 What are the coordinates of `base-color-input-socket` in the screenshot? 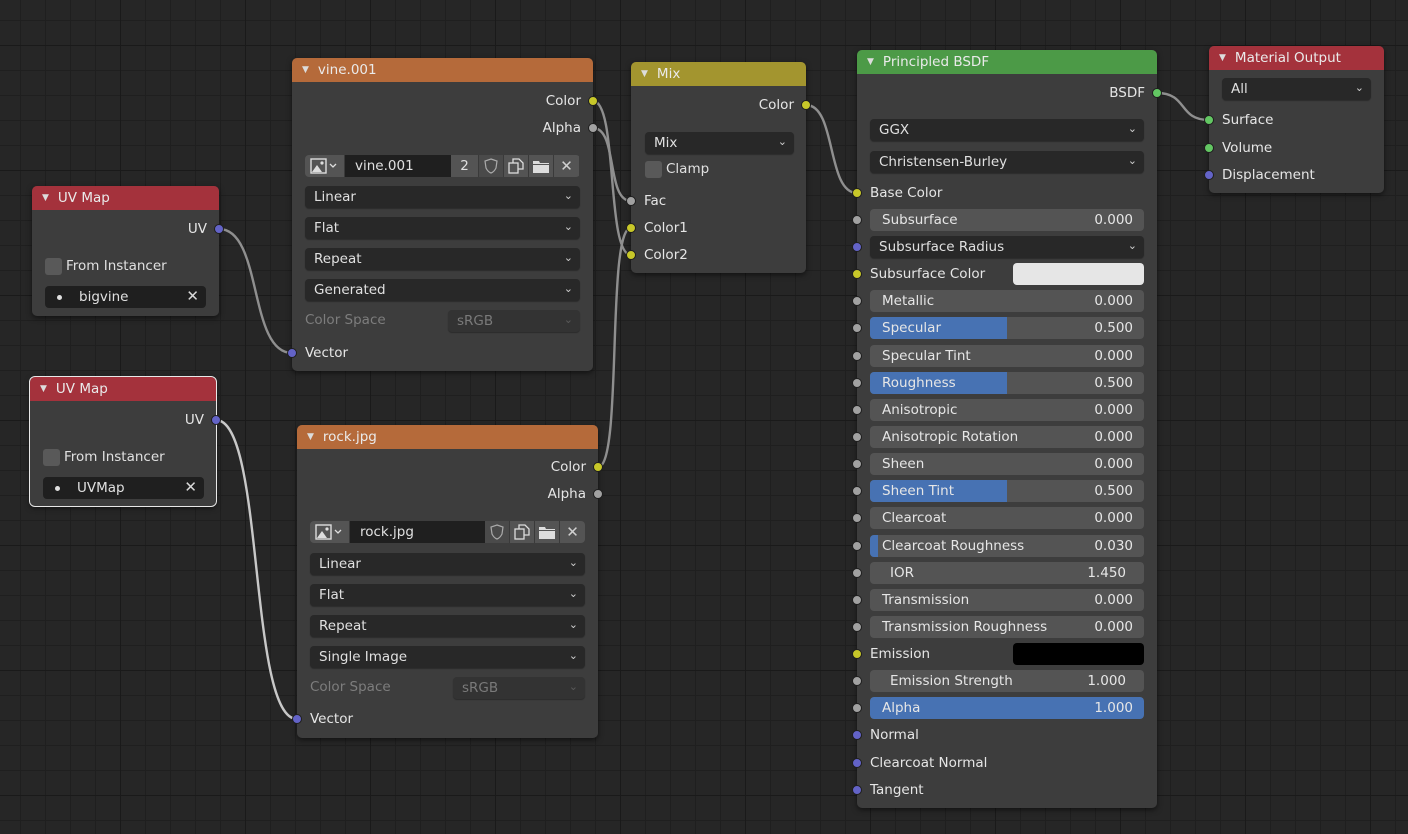 It's located at (857, 193).